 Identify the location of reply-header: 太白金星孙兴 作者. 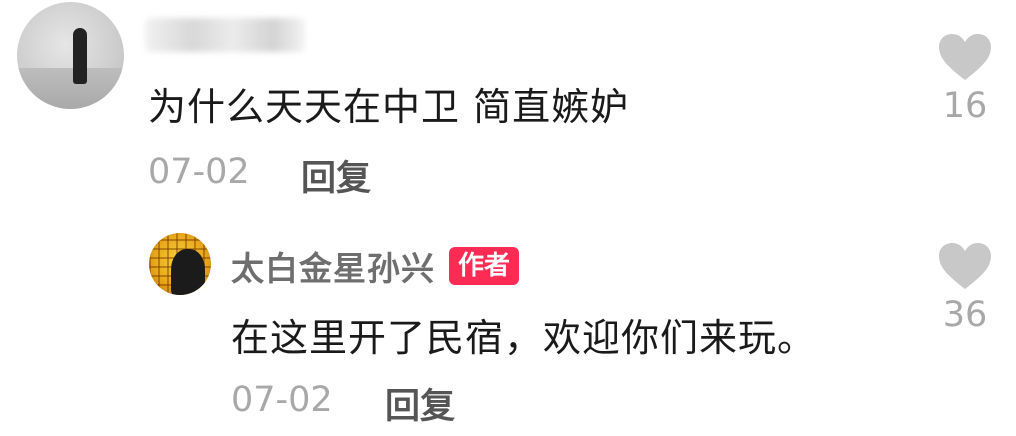
(375, 266).